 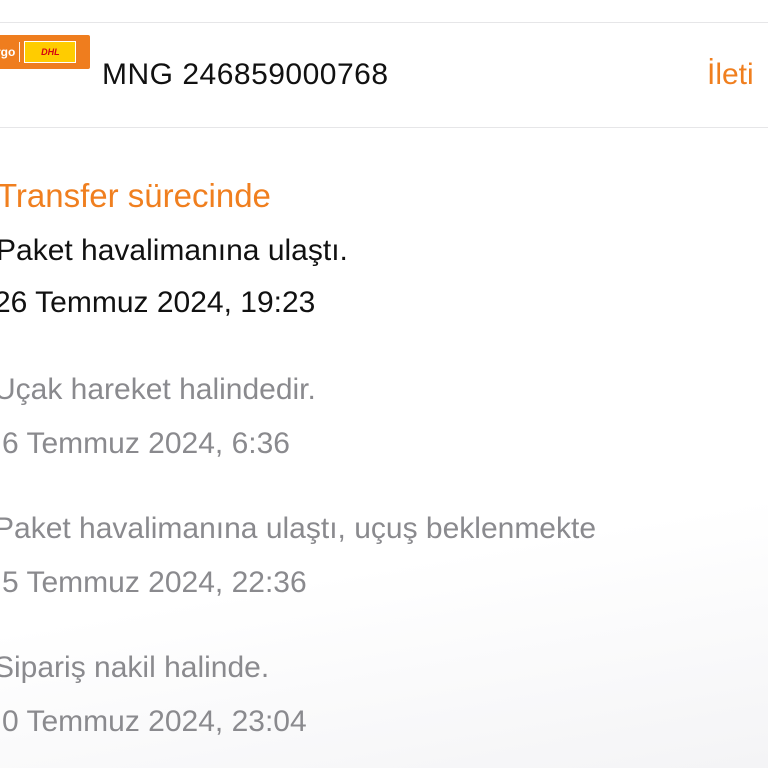 What do you see at coordinates (730, 75) in the screenshot?
I see `contact-link: İleti` at bounding box center [730, 75].